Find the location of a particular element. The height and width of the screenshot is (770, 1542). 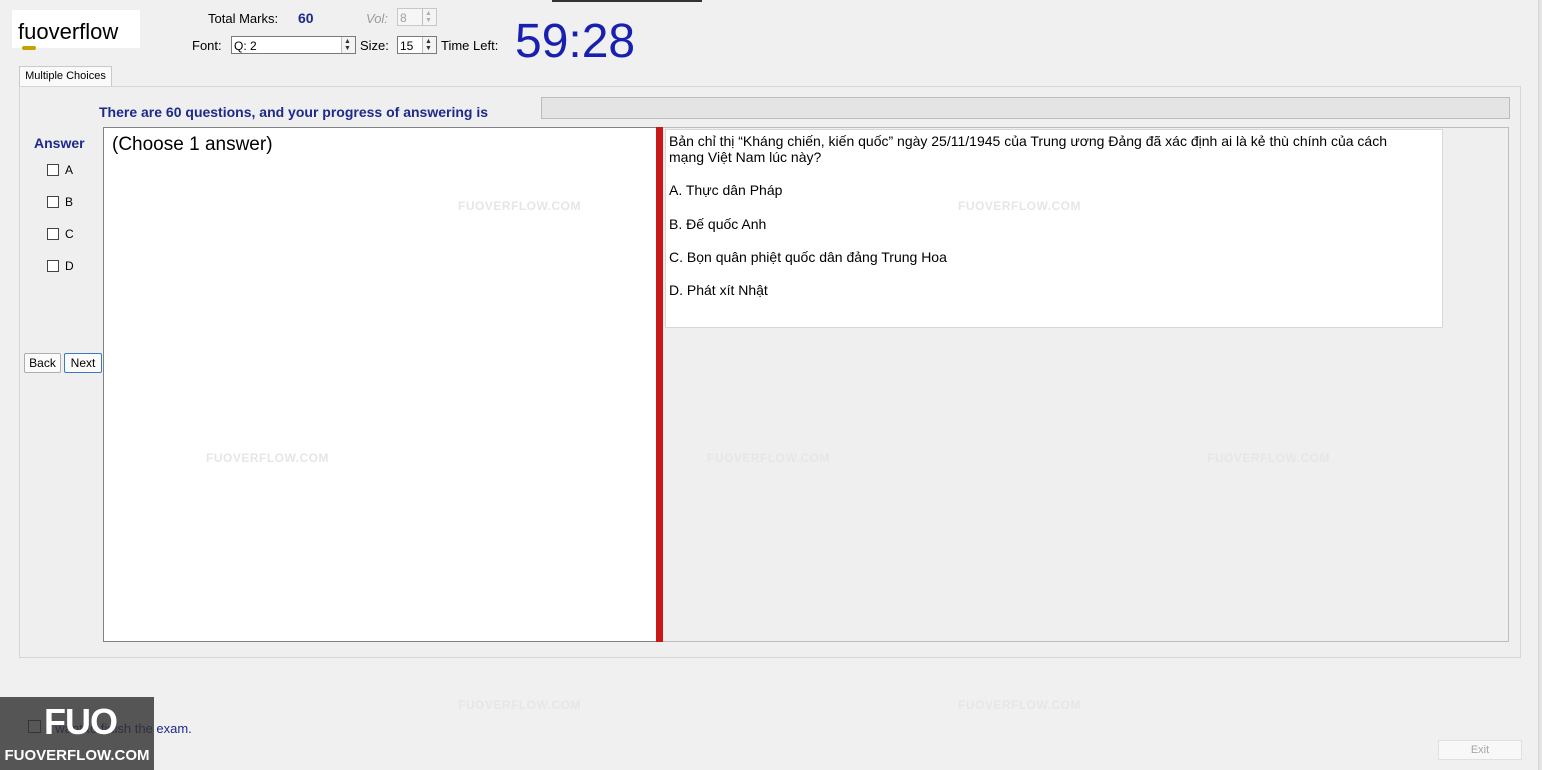

vol-stepper-buttons: ▲ ▼ is located at coordinates (429, 17).